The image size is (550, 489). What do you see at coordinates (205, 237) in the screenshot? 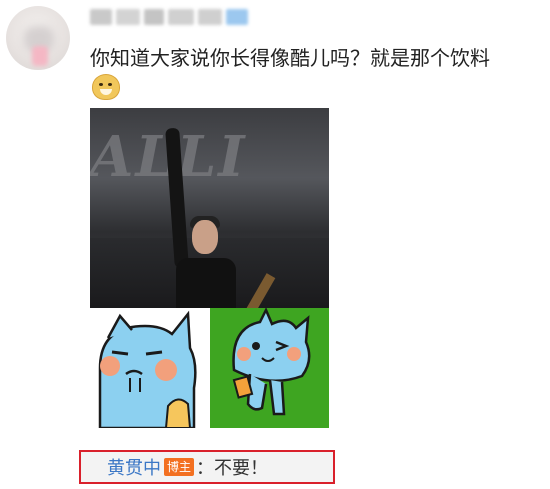
I see `photo-head` at bounding box center [205, 237].